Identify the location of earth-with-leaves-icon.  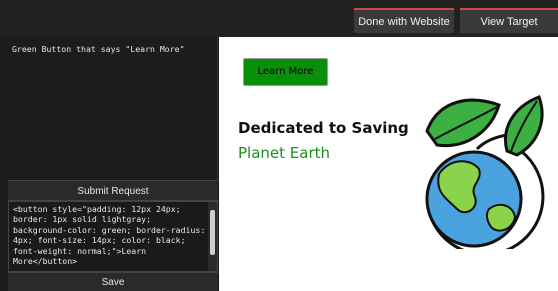
(485, 172).